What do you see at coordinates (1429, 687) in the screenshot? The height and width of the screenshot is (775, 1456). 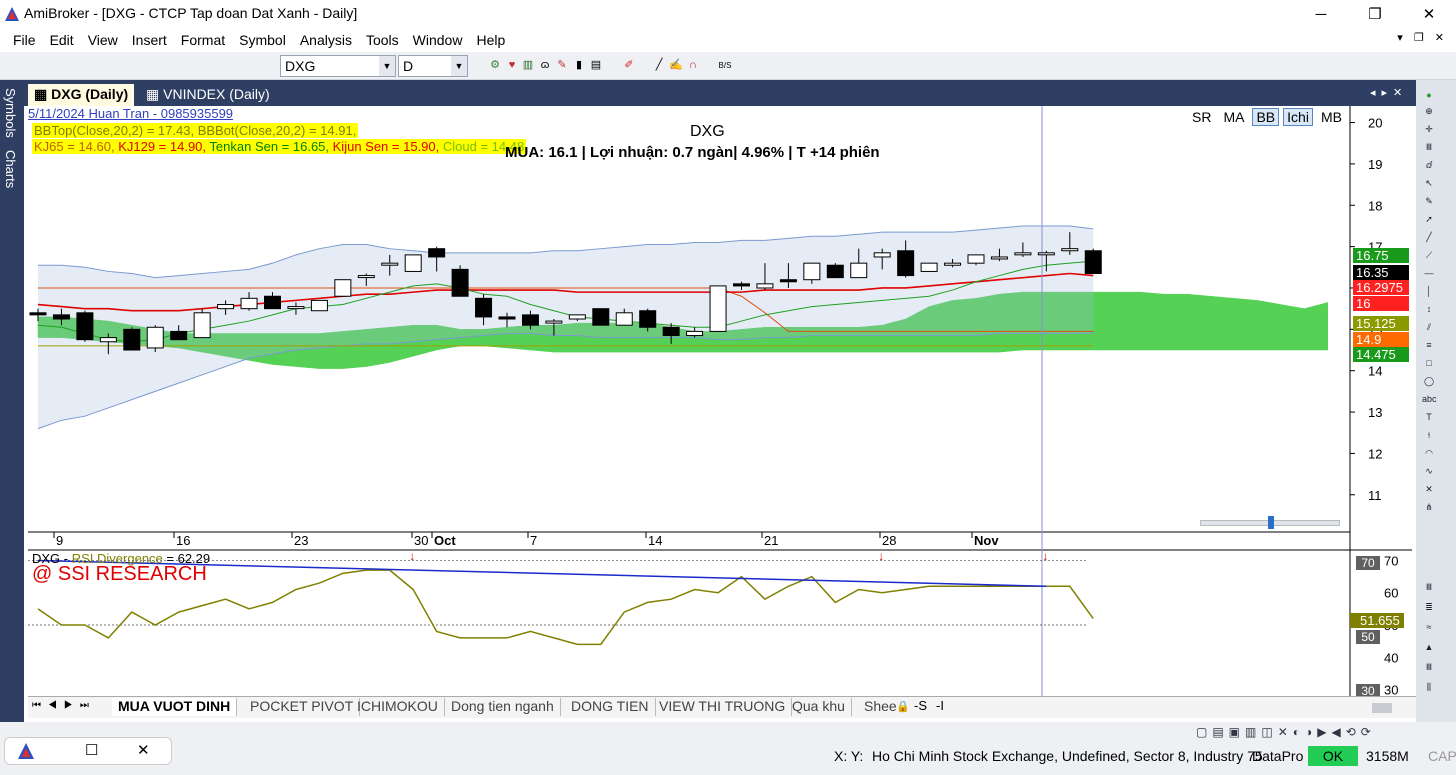 I see `tools-icon: ⫼` at bounding box center [1429, 687].